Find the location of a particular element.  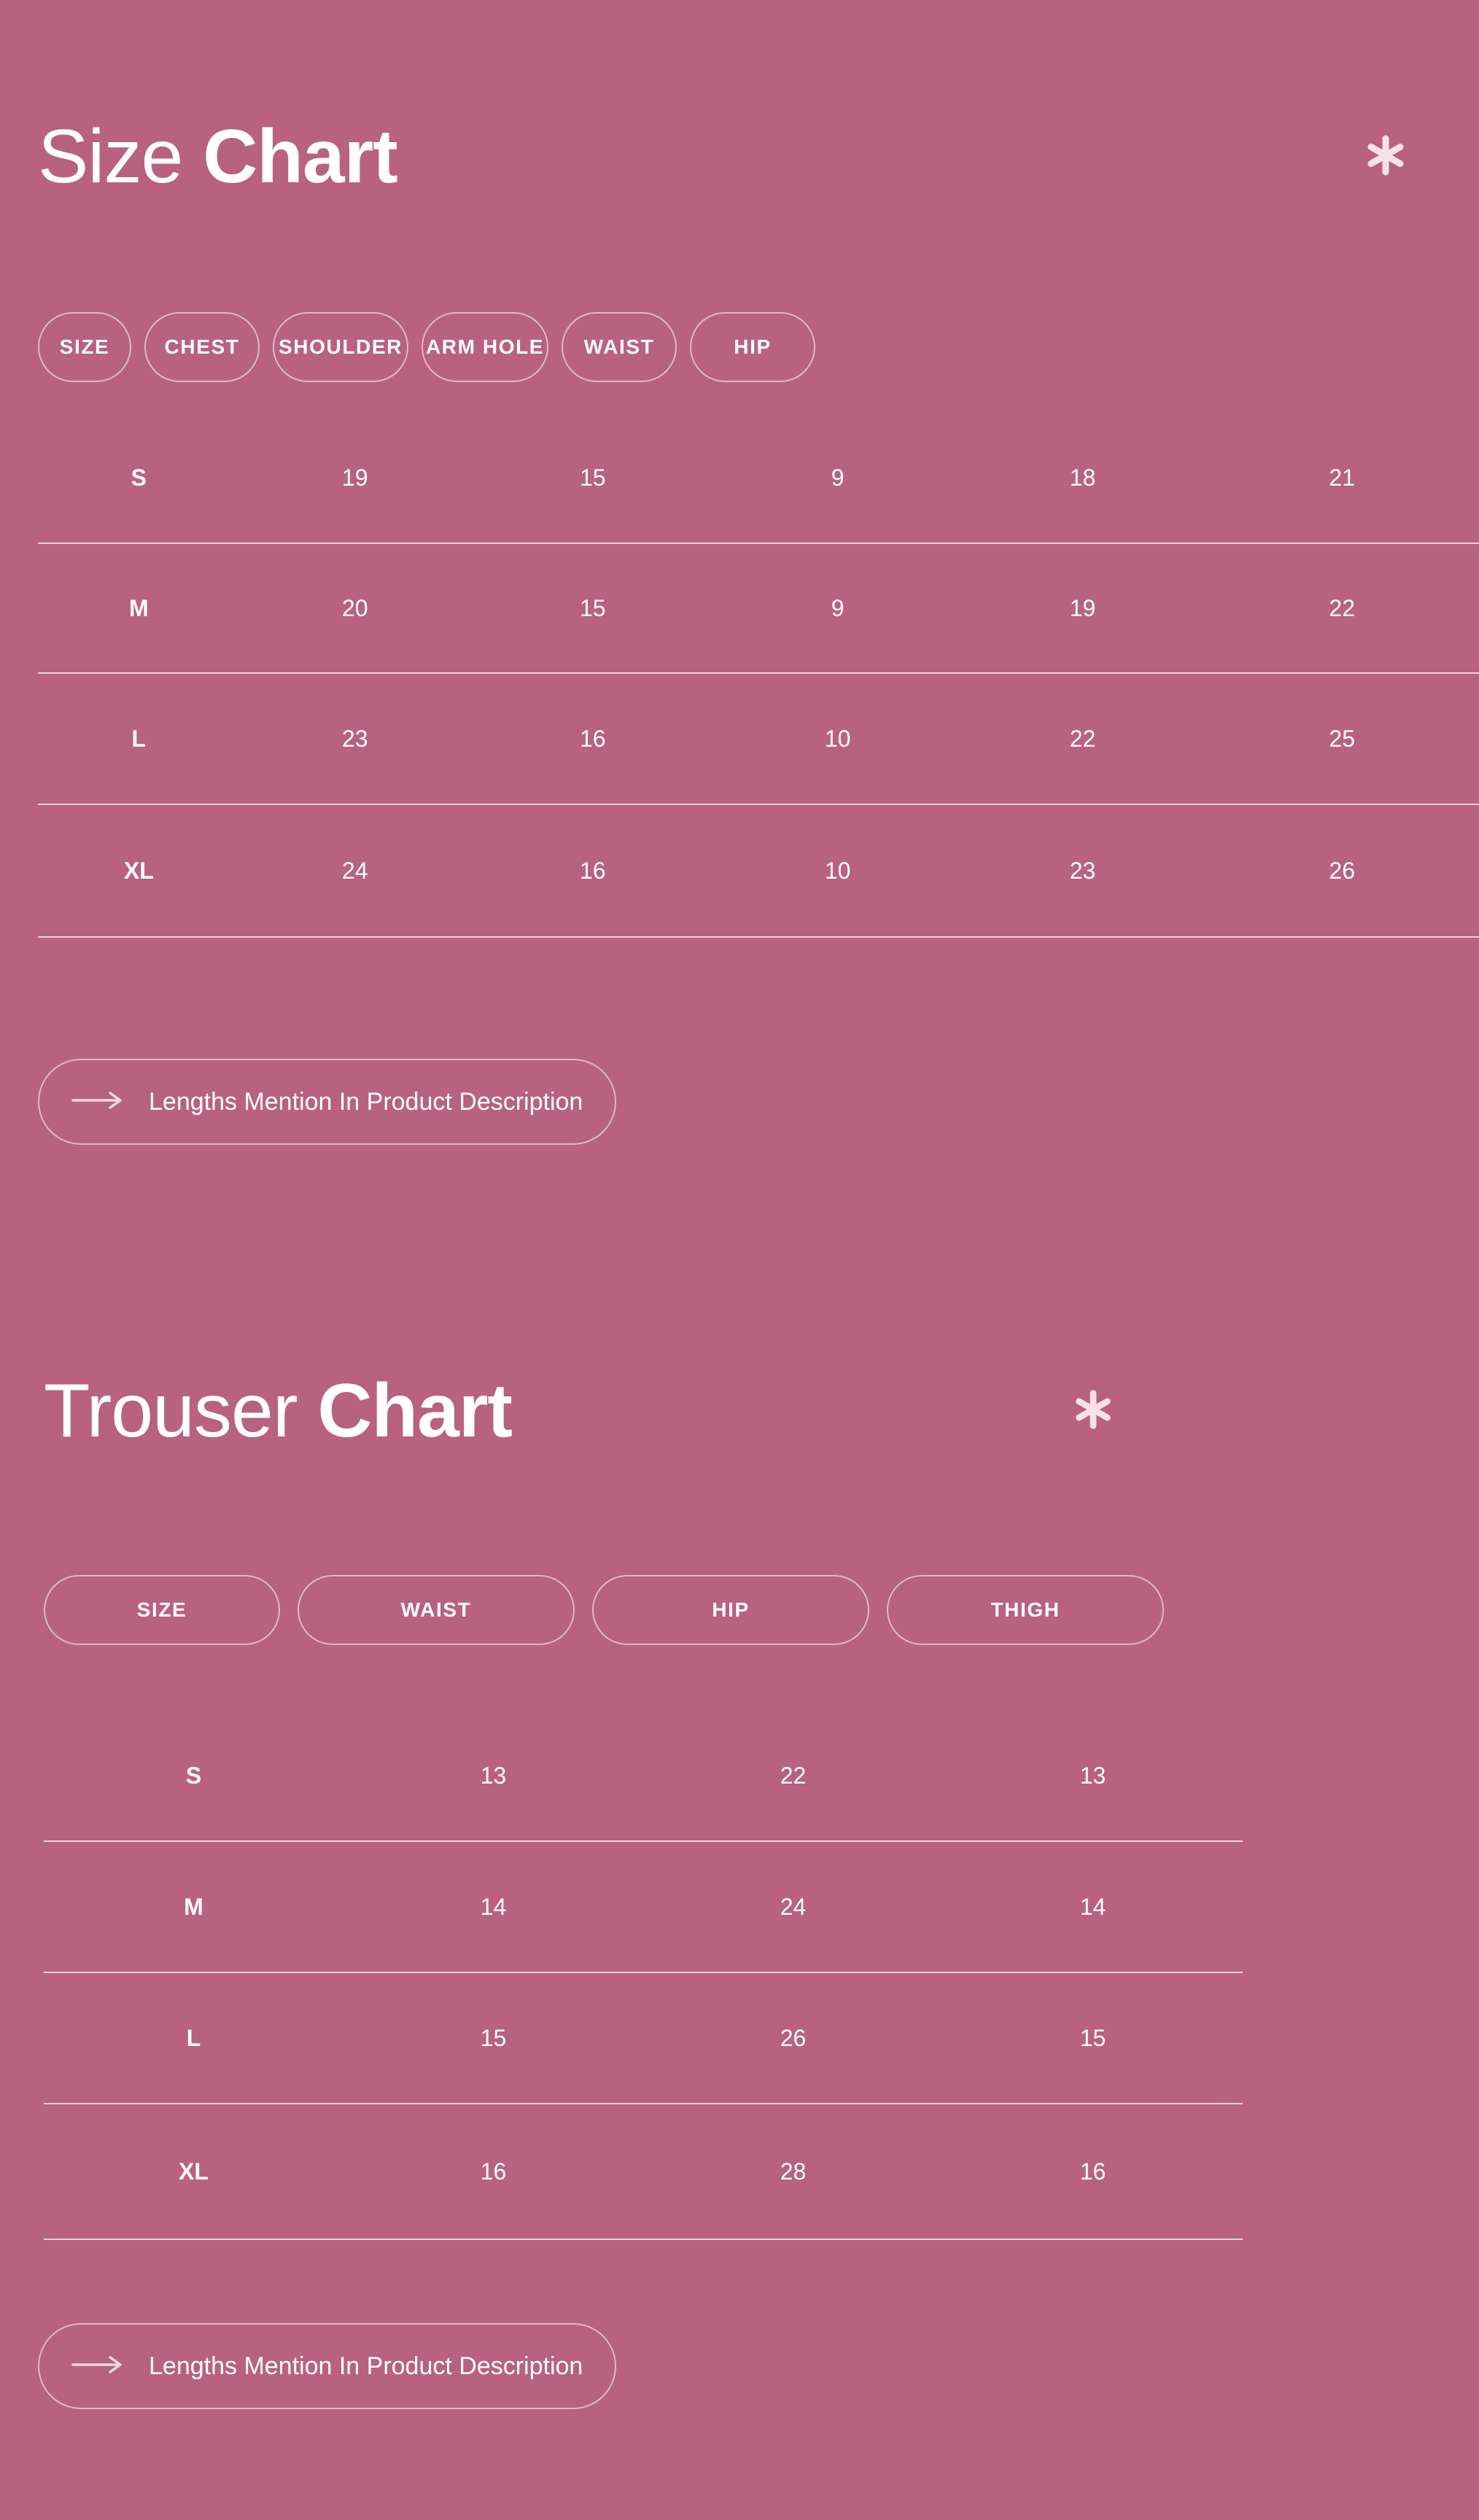

cell-waist: 18 is located at coordinates (1082, 477).